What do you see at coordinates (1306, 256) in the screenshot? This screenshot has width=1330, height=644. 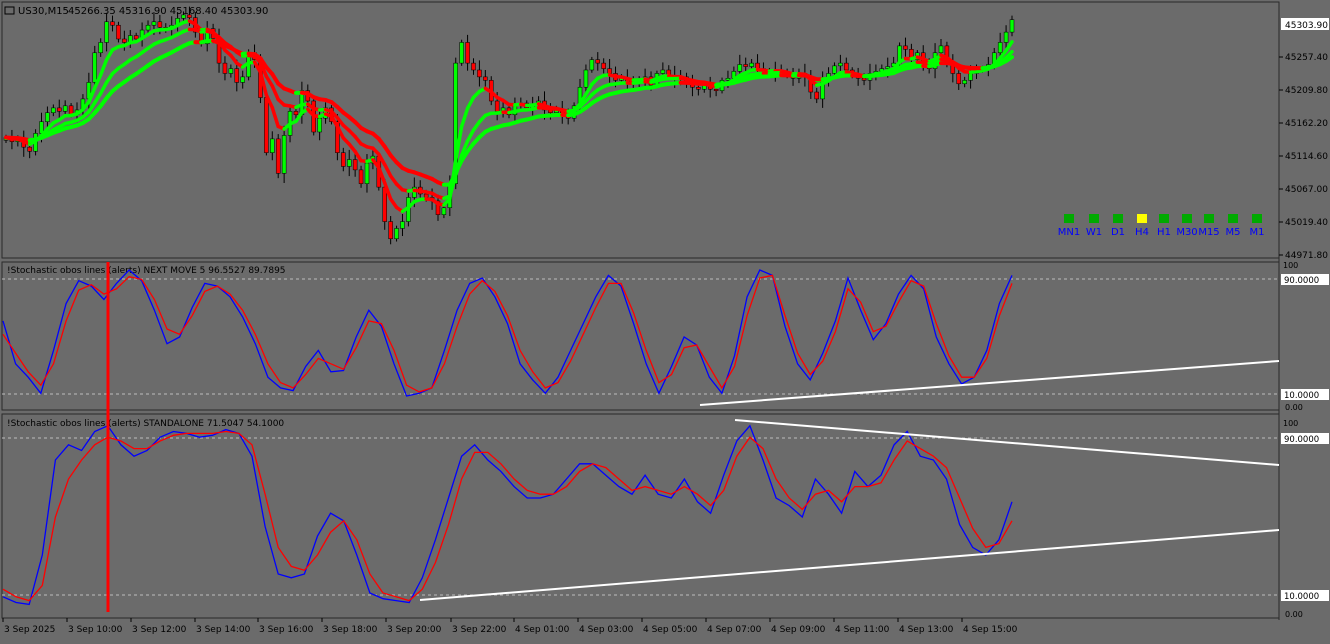 I see `price-tick-label: 44971.80` at bounding box center [1306, 256].